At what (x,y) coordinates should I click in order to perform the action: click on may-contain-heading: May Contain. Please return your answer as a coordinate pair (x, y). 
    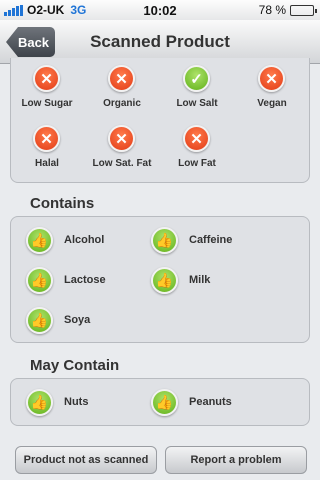
    Looking at the image, I should click on (75, 365).